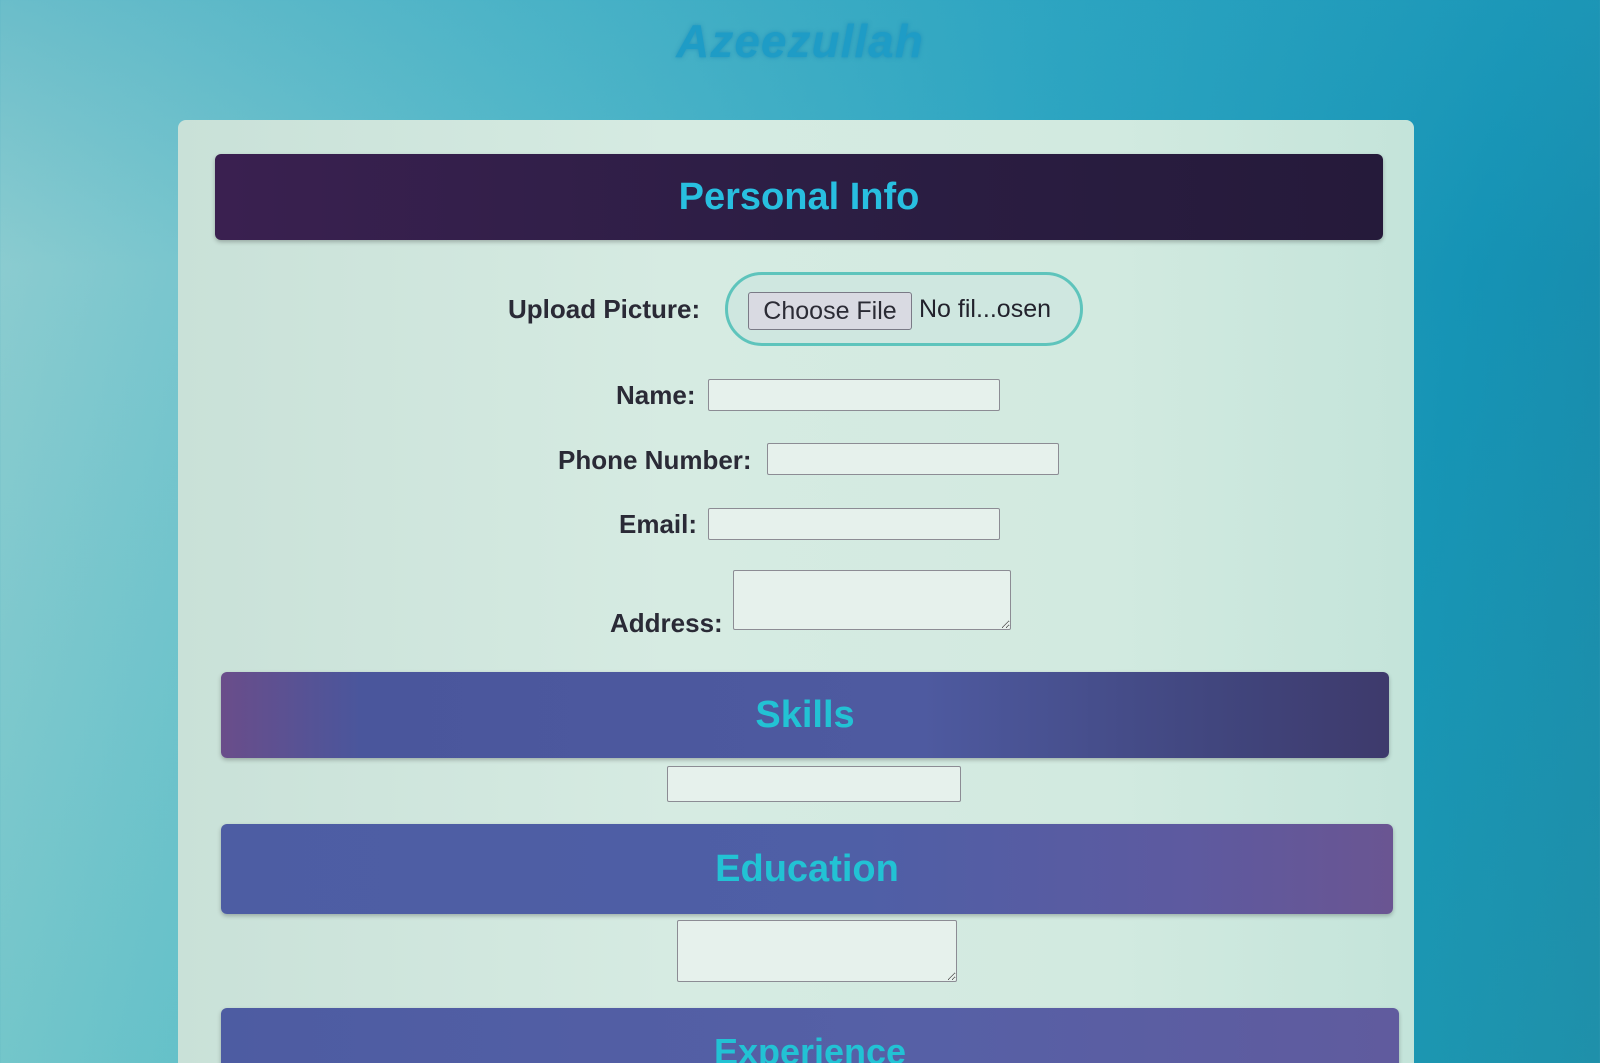 This screenshot has width=1600, height=1063. What do you see at coordinates (854, 395) in the screenshot?
I see `name-input` at bounding box center [854, 395].